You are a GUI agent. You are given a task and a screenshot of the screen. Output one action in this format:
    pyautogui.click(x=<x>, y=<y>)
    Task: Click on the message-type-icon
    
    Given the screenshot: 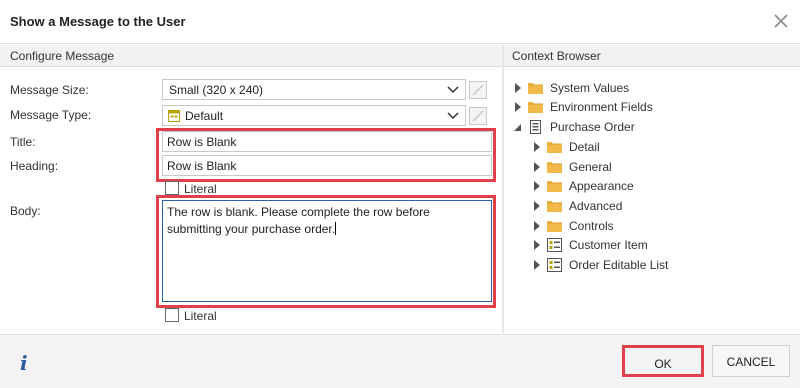 What is the action you would take?
    pyautogui.click(x=174, y=116)
    